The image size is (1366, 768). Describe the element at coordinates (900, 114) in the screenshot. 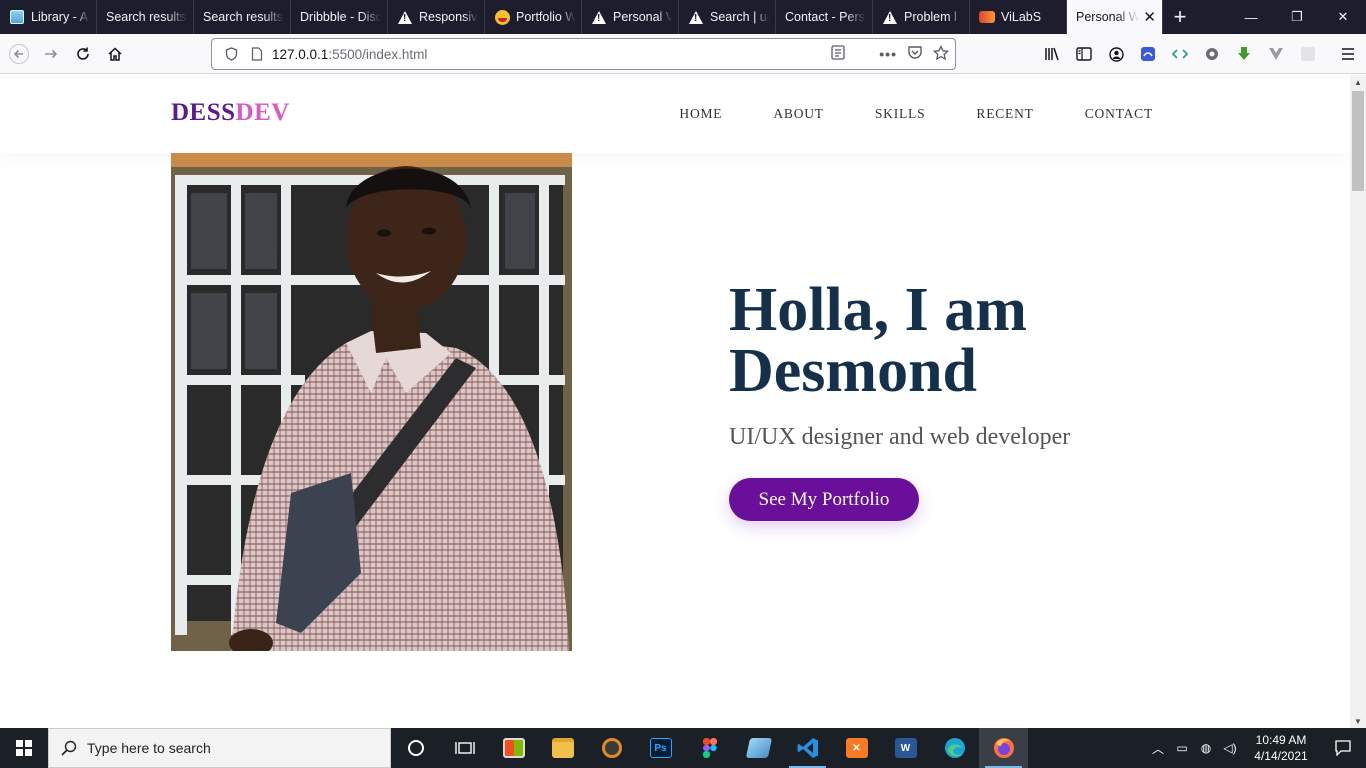

I see `nav-skills: SKILLS` at that location.